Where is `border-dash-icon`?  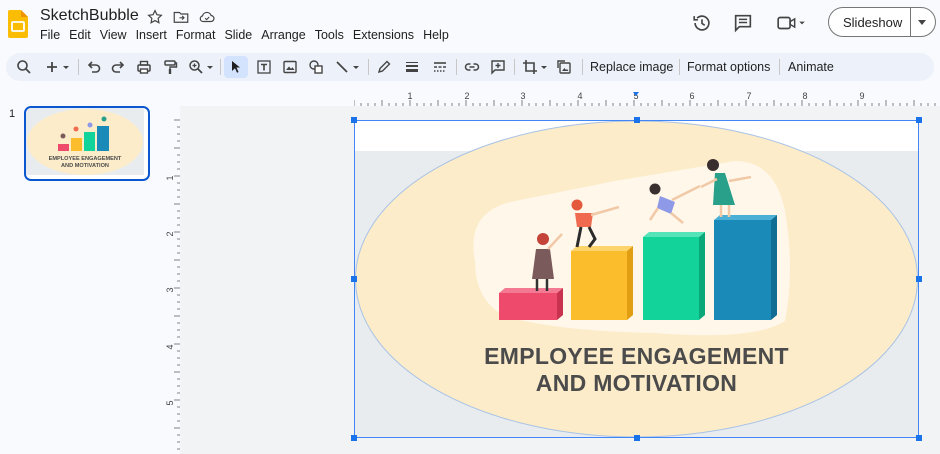
border-dash-icon is located at coordinates (440, 67).